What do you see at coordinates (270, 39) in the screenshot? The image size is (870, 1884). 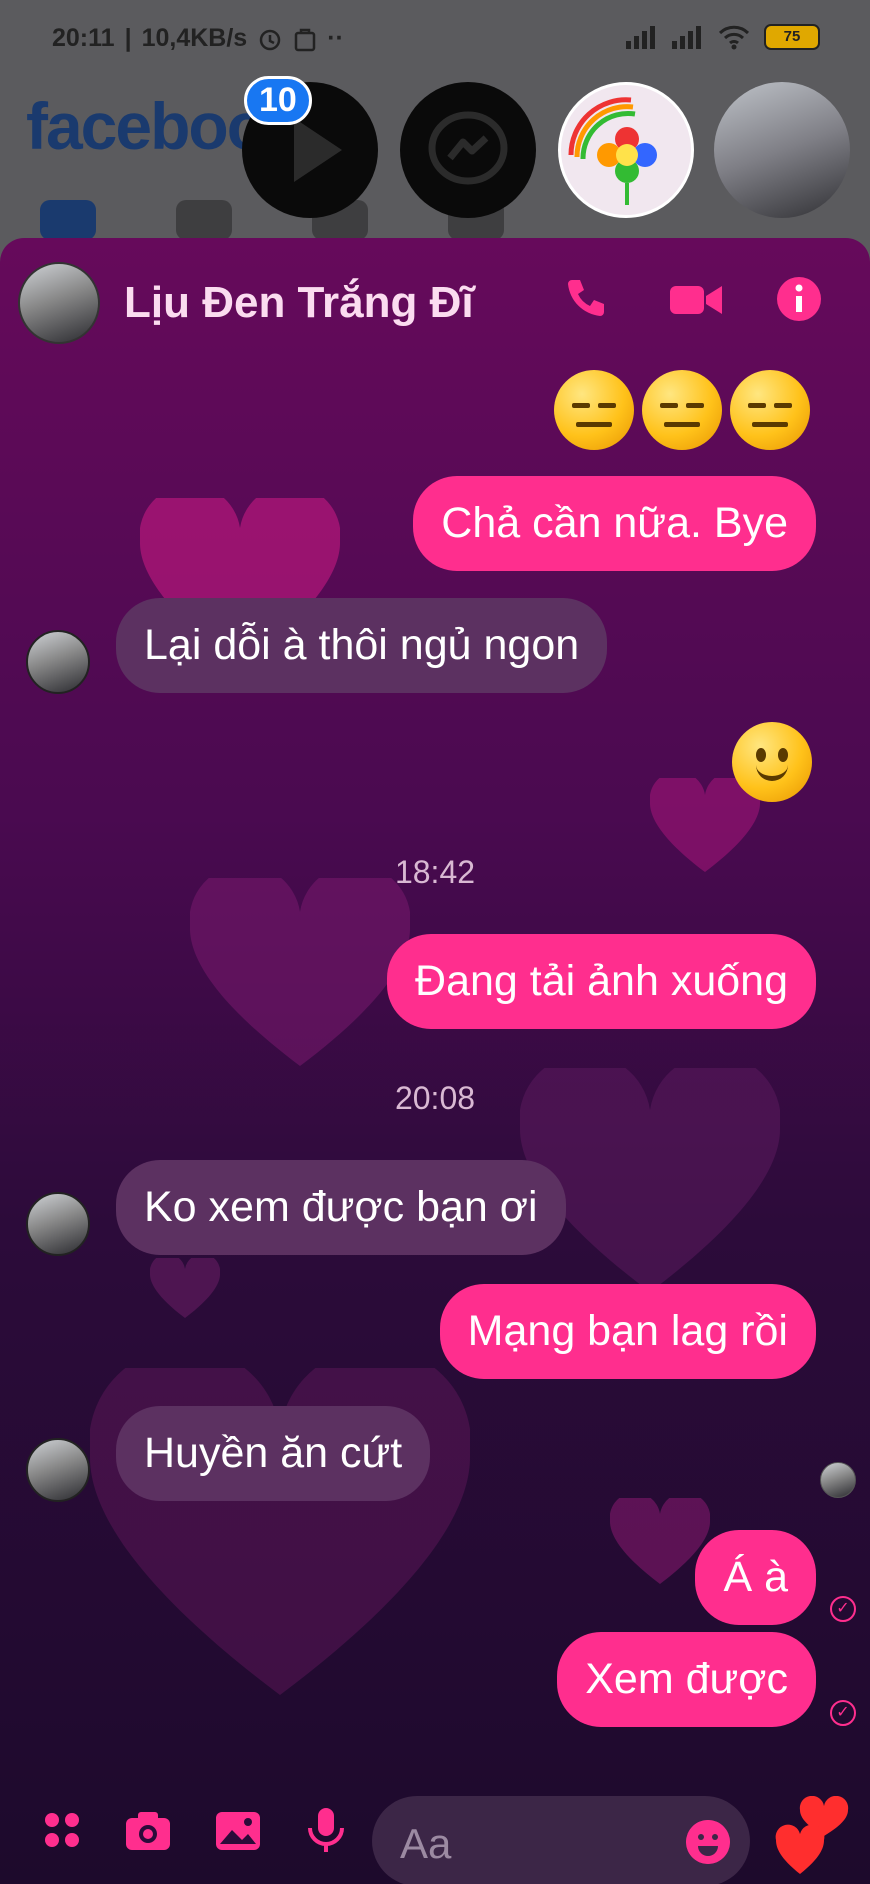 I see `alarm-icon` at bounding box center [270, 39].